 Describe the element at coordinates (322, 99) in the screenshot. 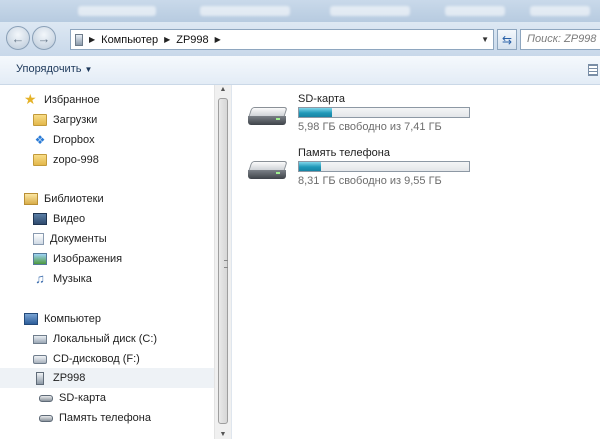

I see `drive-name: SD-карта` at that location.